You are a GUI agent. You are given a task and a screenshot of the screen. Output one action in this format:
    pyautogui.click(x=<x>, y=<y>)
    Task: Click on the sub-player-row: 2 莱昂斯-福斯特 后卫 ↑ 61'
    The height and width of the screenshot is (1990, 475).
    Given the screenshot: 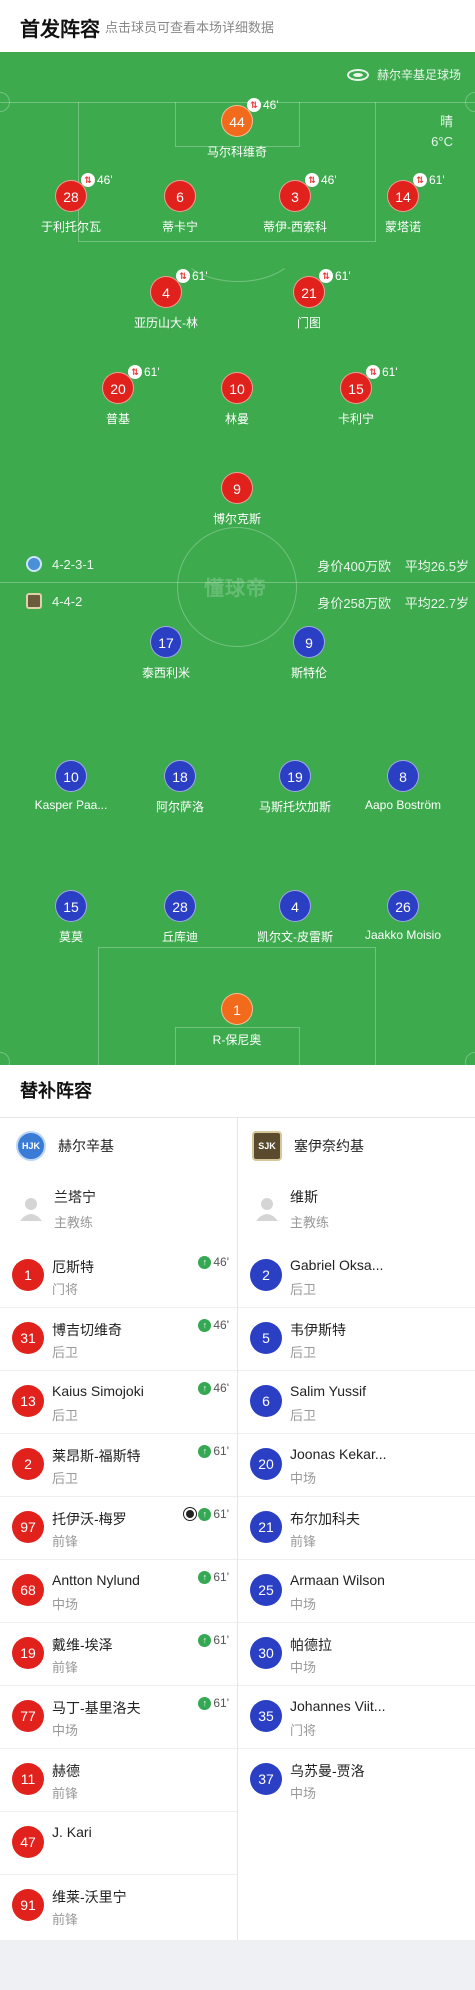 What is the action you would take?
    pyautogui.click(x=118, y=1465)
    